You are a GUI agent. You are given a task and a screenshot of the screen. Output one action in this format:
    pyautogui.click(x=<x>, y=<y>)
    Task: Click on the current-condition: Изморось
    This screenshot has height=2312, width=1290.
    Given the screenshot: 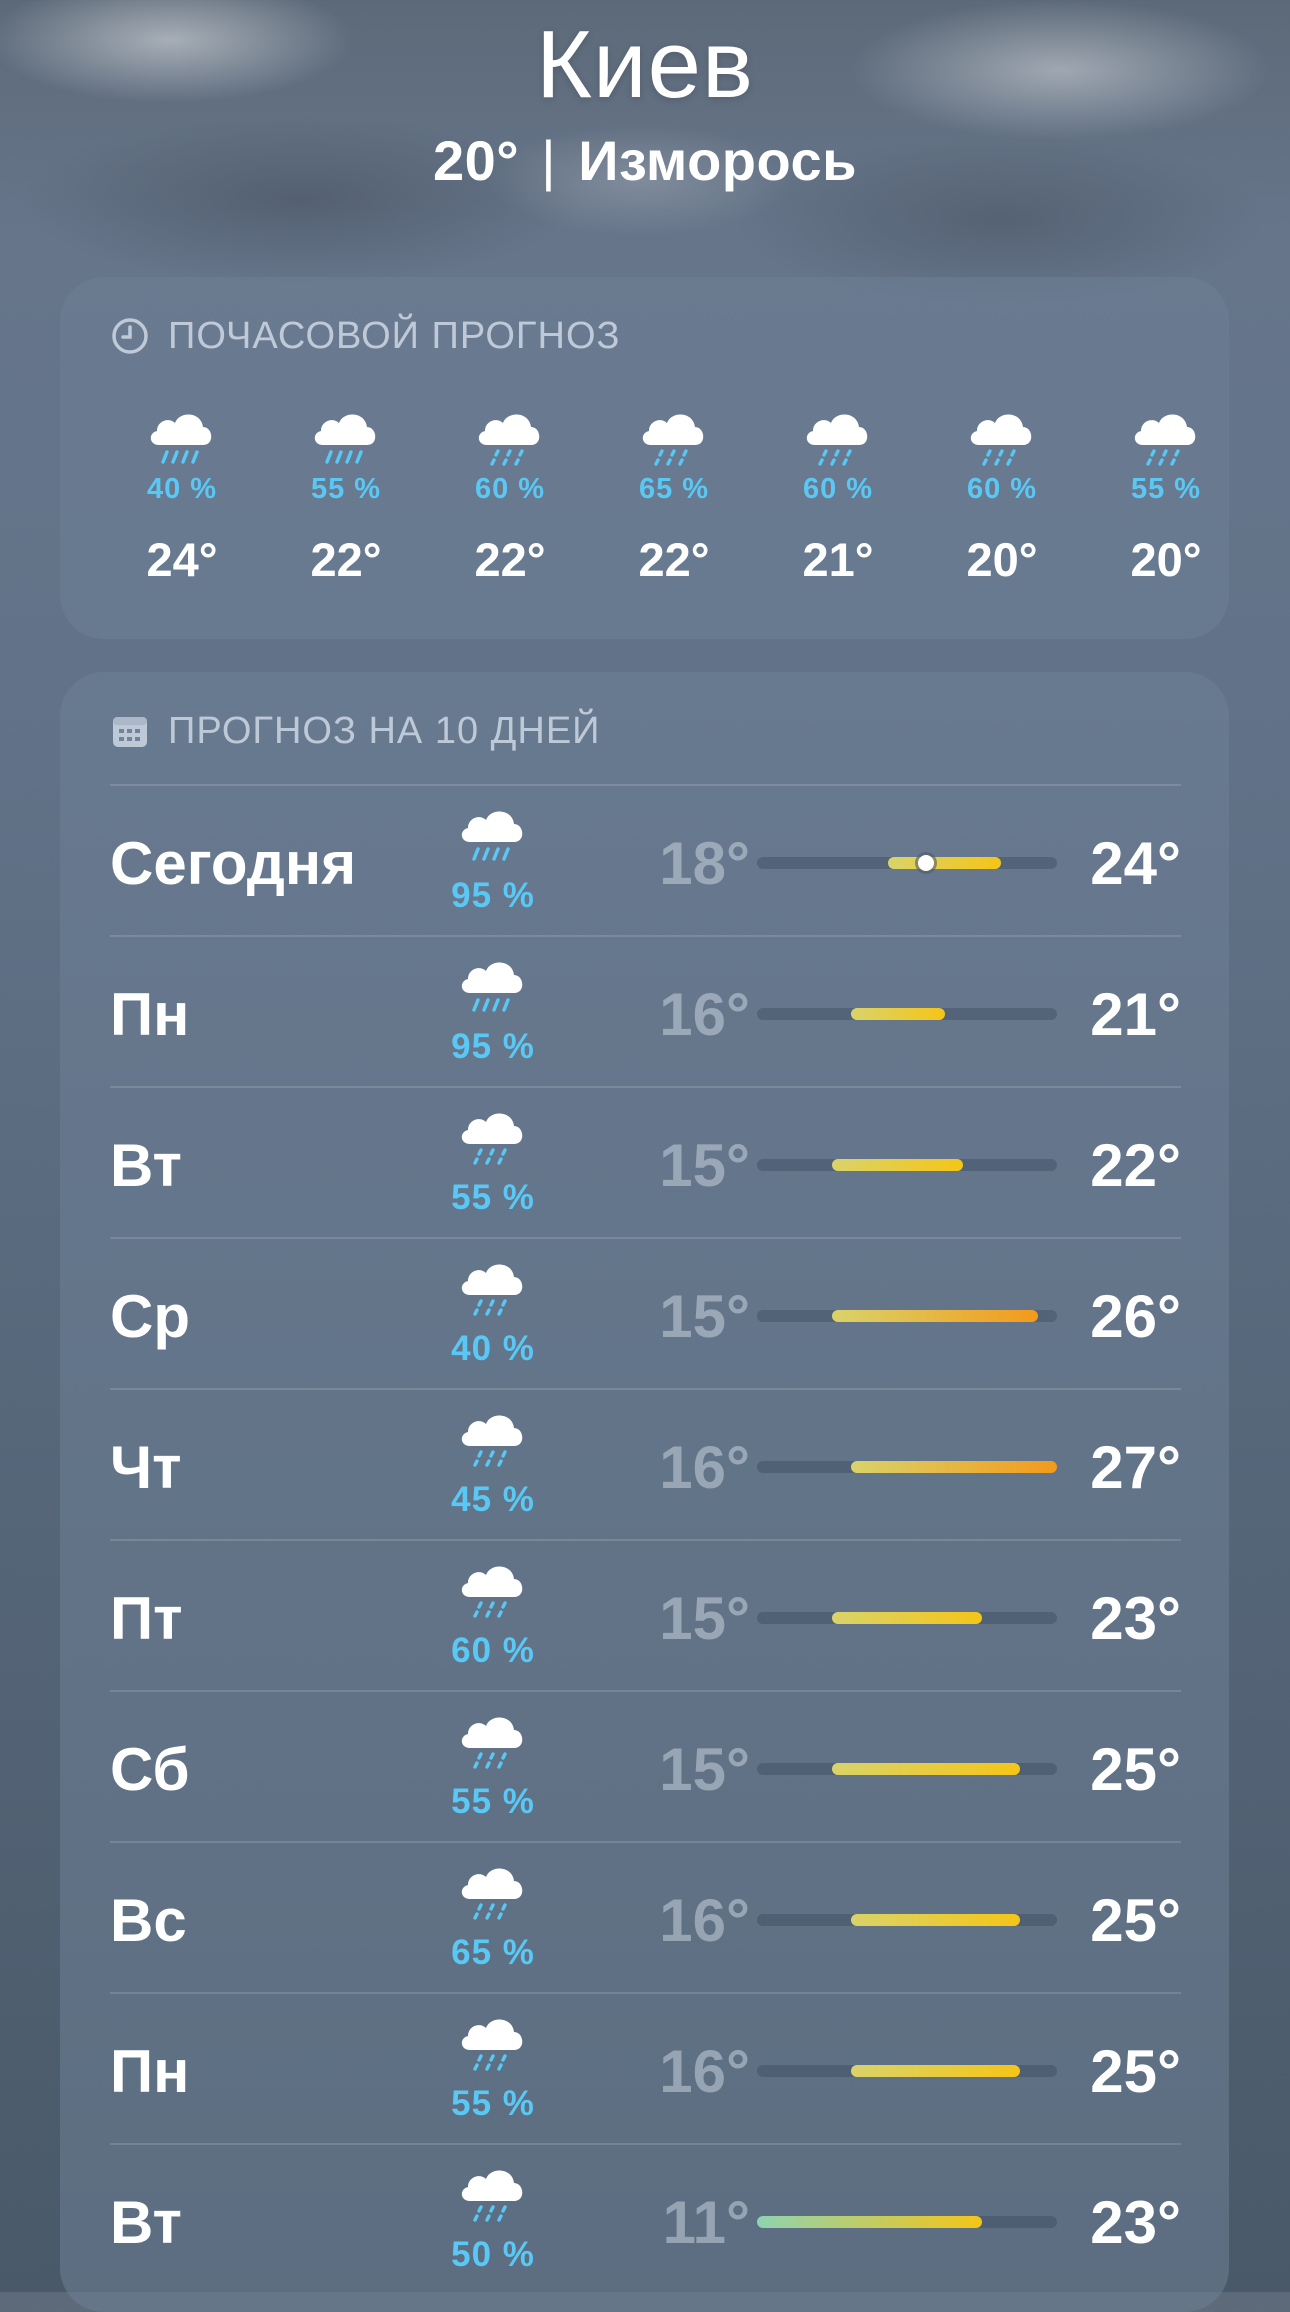 What is the action you would take?
    pyautogui.click(x=718, y=160)
    